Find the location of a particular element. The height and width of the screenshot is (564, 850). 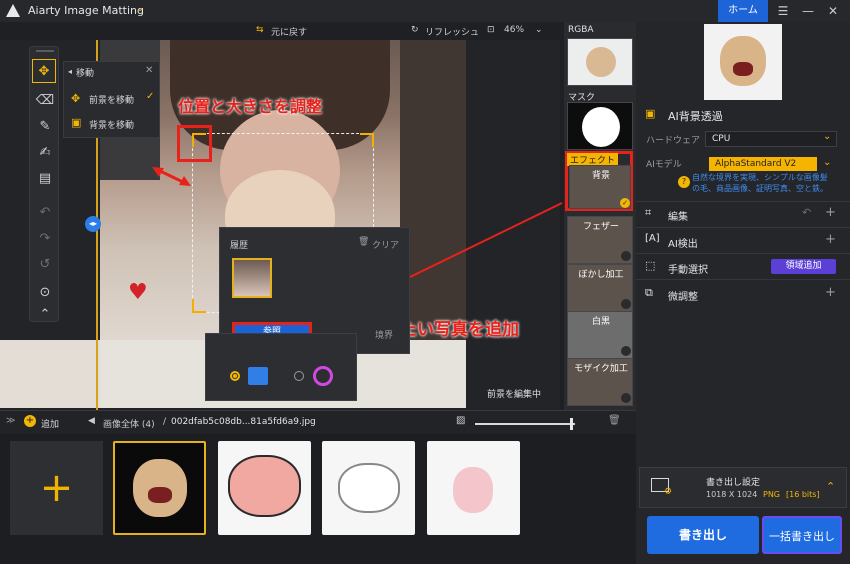

color-picker-icon is located at coordinates (323, 376).